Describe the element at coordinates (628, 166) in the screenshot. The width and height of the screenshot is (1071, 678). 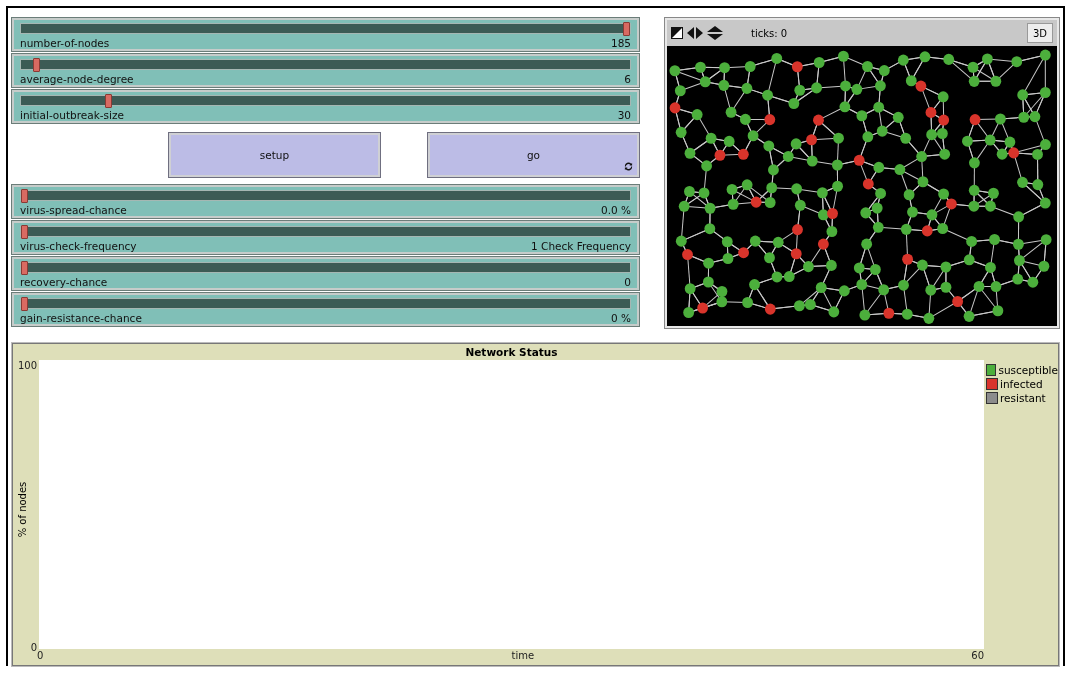
I see `repeat-icon` at that location.